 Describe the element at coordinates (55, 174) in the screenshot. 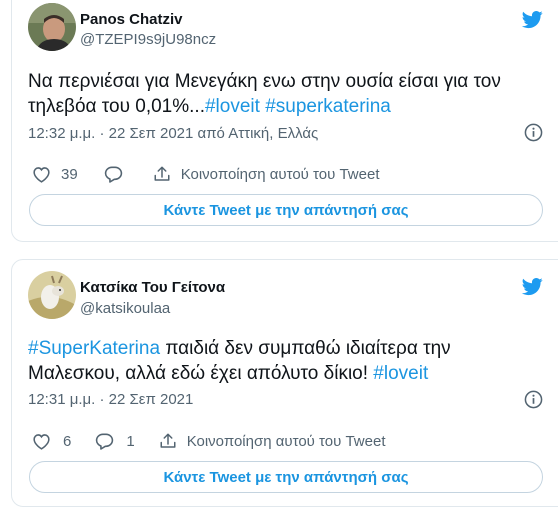

I see `like-button: 39` at that location.